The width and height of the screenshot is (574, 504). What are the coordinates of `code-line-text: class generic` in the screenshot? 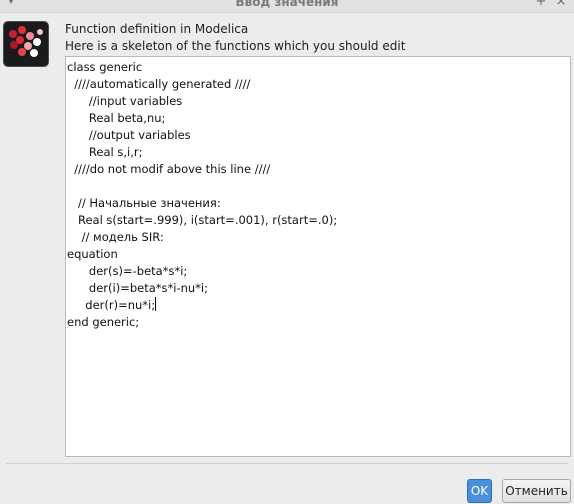 It's located at (105, 67).